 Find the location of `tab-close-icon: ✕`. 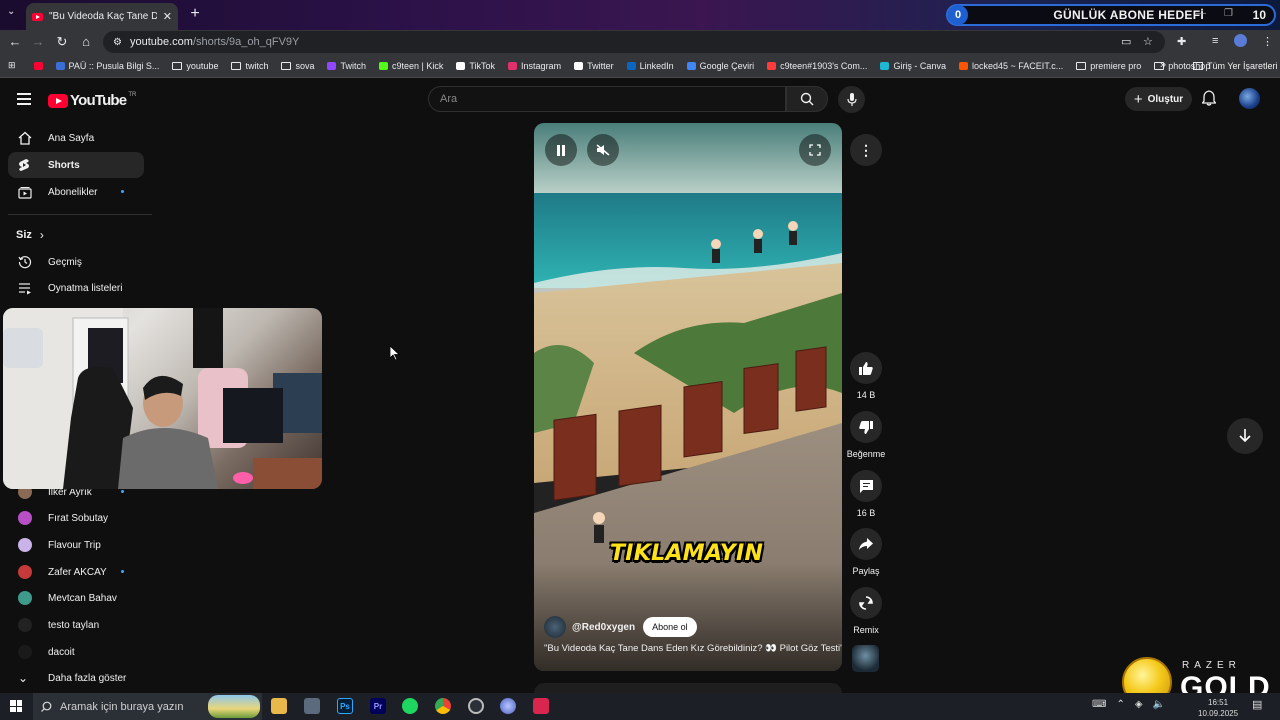

tab-close-icon: ✕ is located at coordinates (167, 16).